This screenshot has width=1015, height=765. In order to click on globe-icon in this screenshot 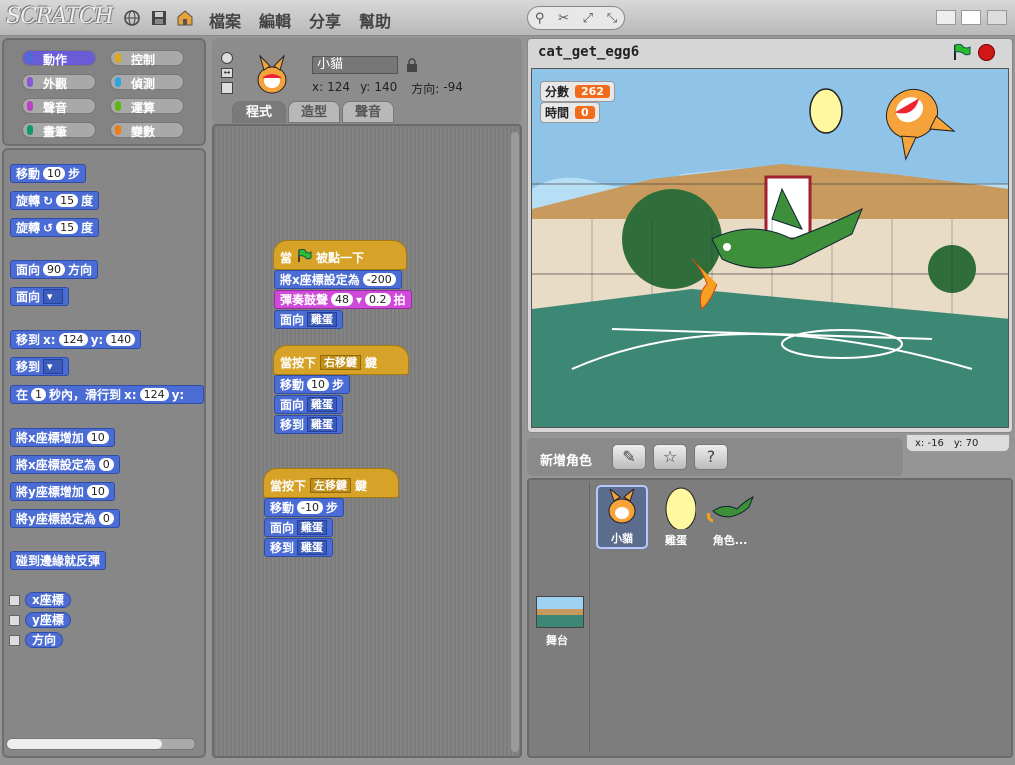, I will do `click(132, 18)`.